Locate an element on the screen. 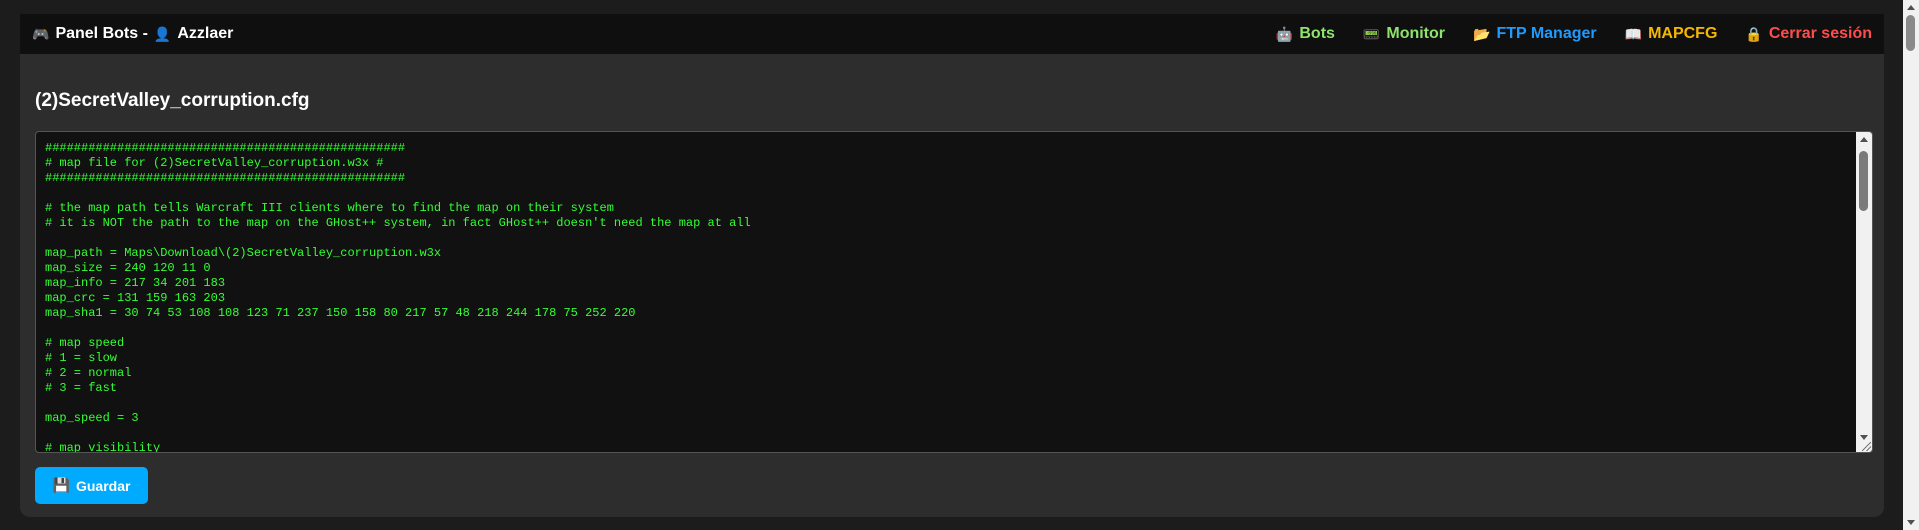  pager-icon: 📟 is located at coordinates (1371, 33).